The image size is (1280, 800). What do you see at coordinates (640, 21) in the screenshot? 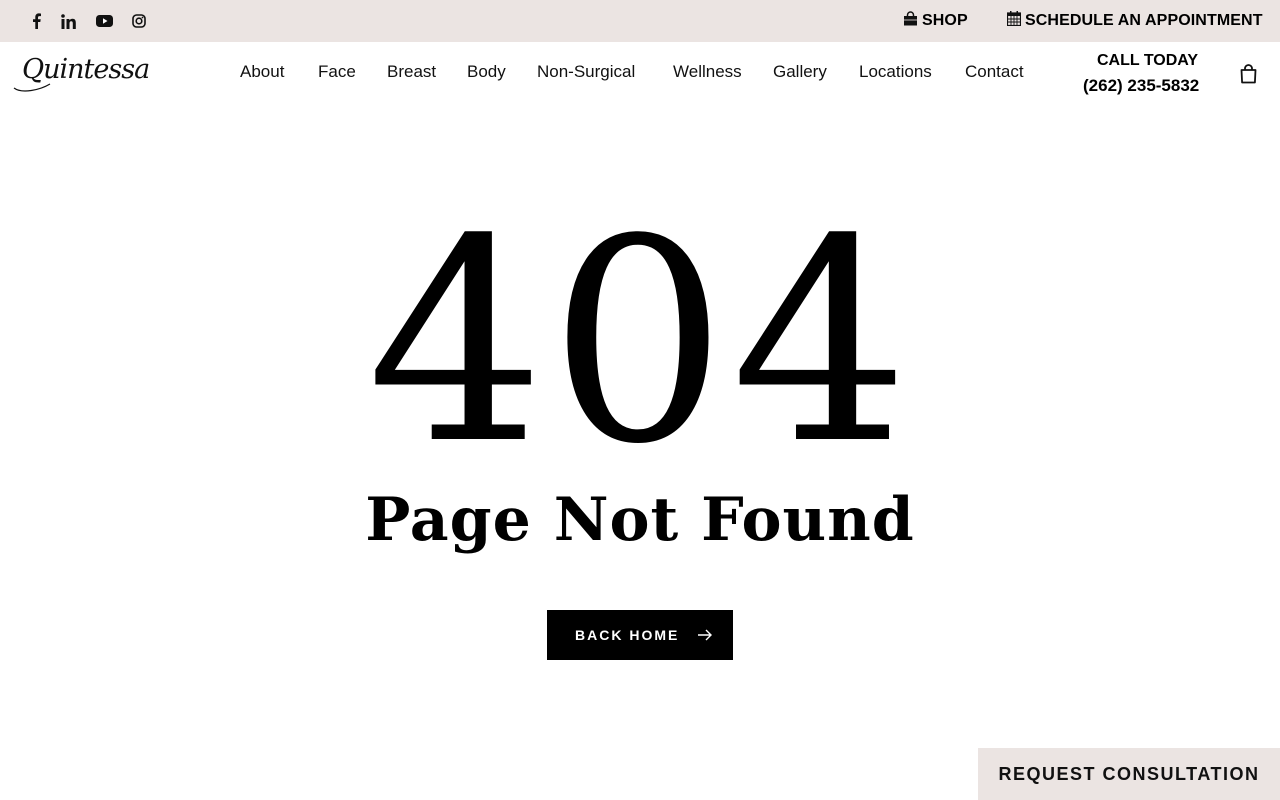
I see `top-utility-bar: SHOP SCHEDULE AN APPOINTMENT` at bounding box center [640, 21].